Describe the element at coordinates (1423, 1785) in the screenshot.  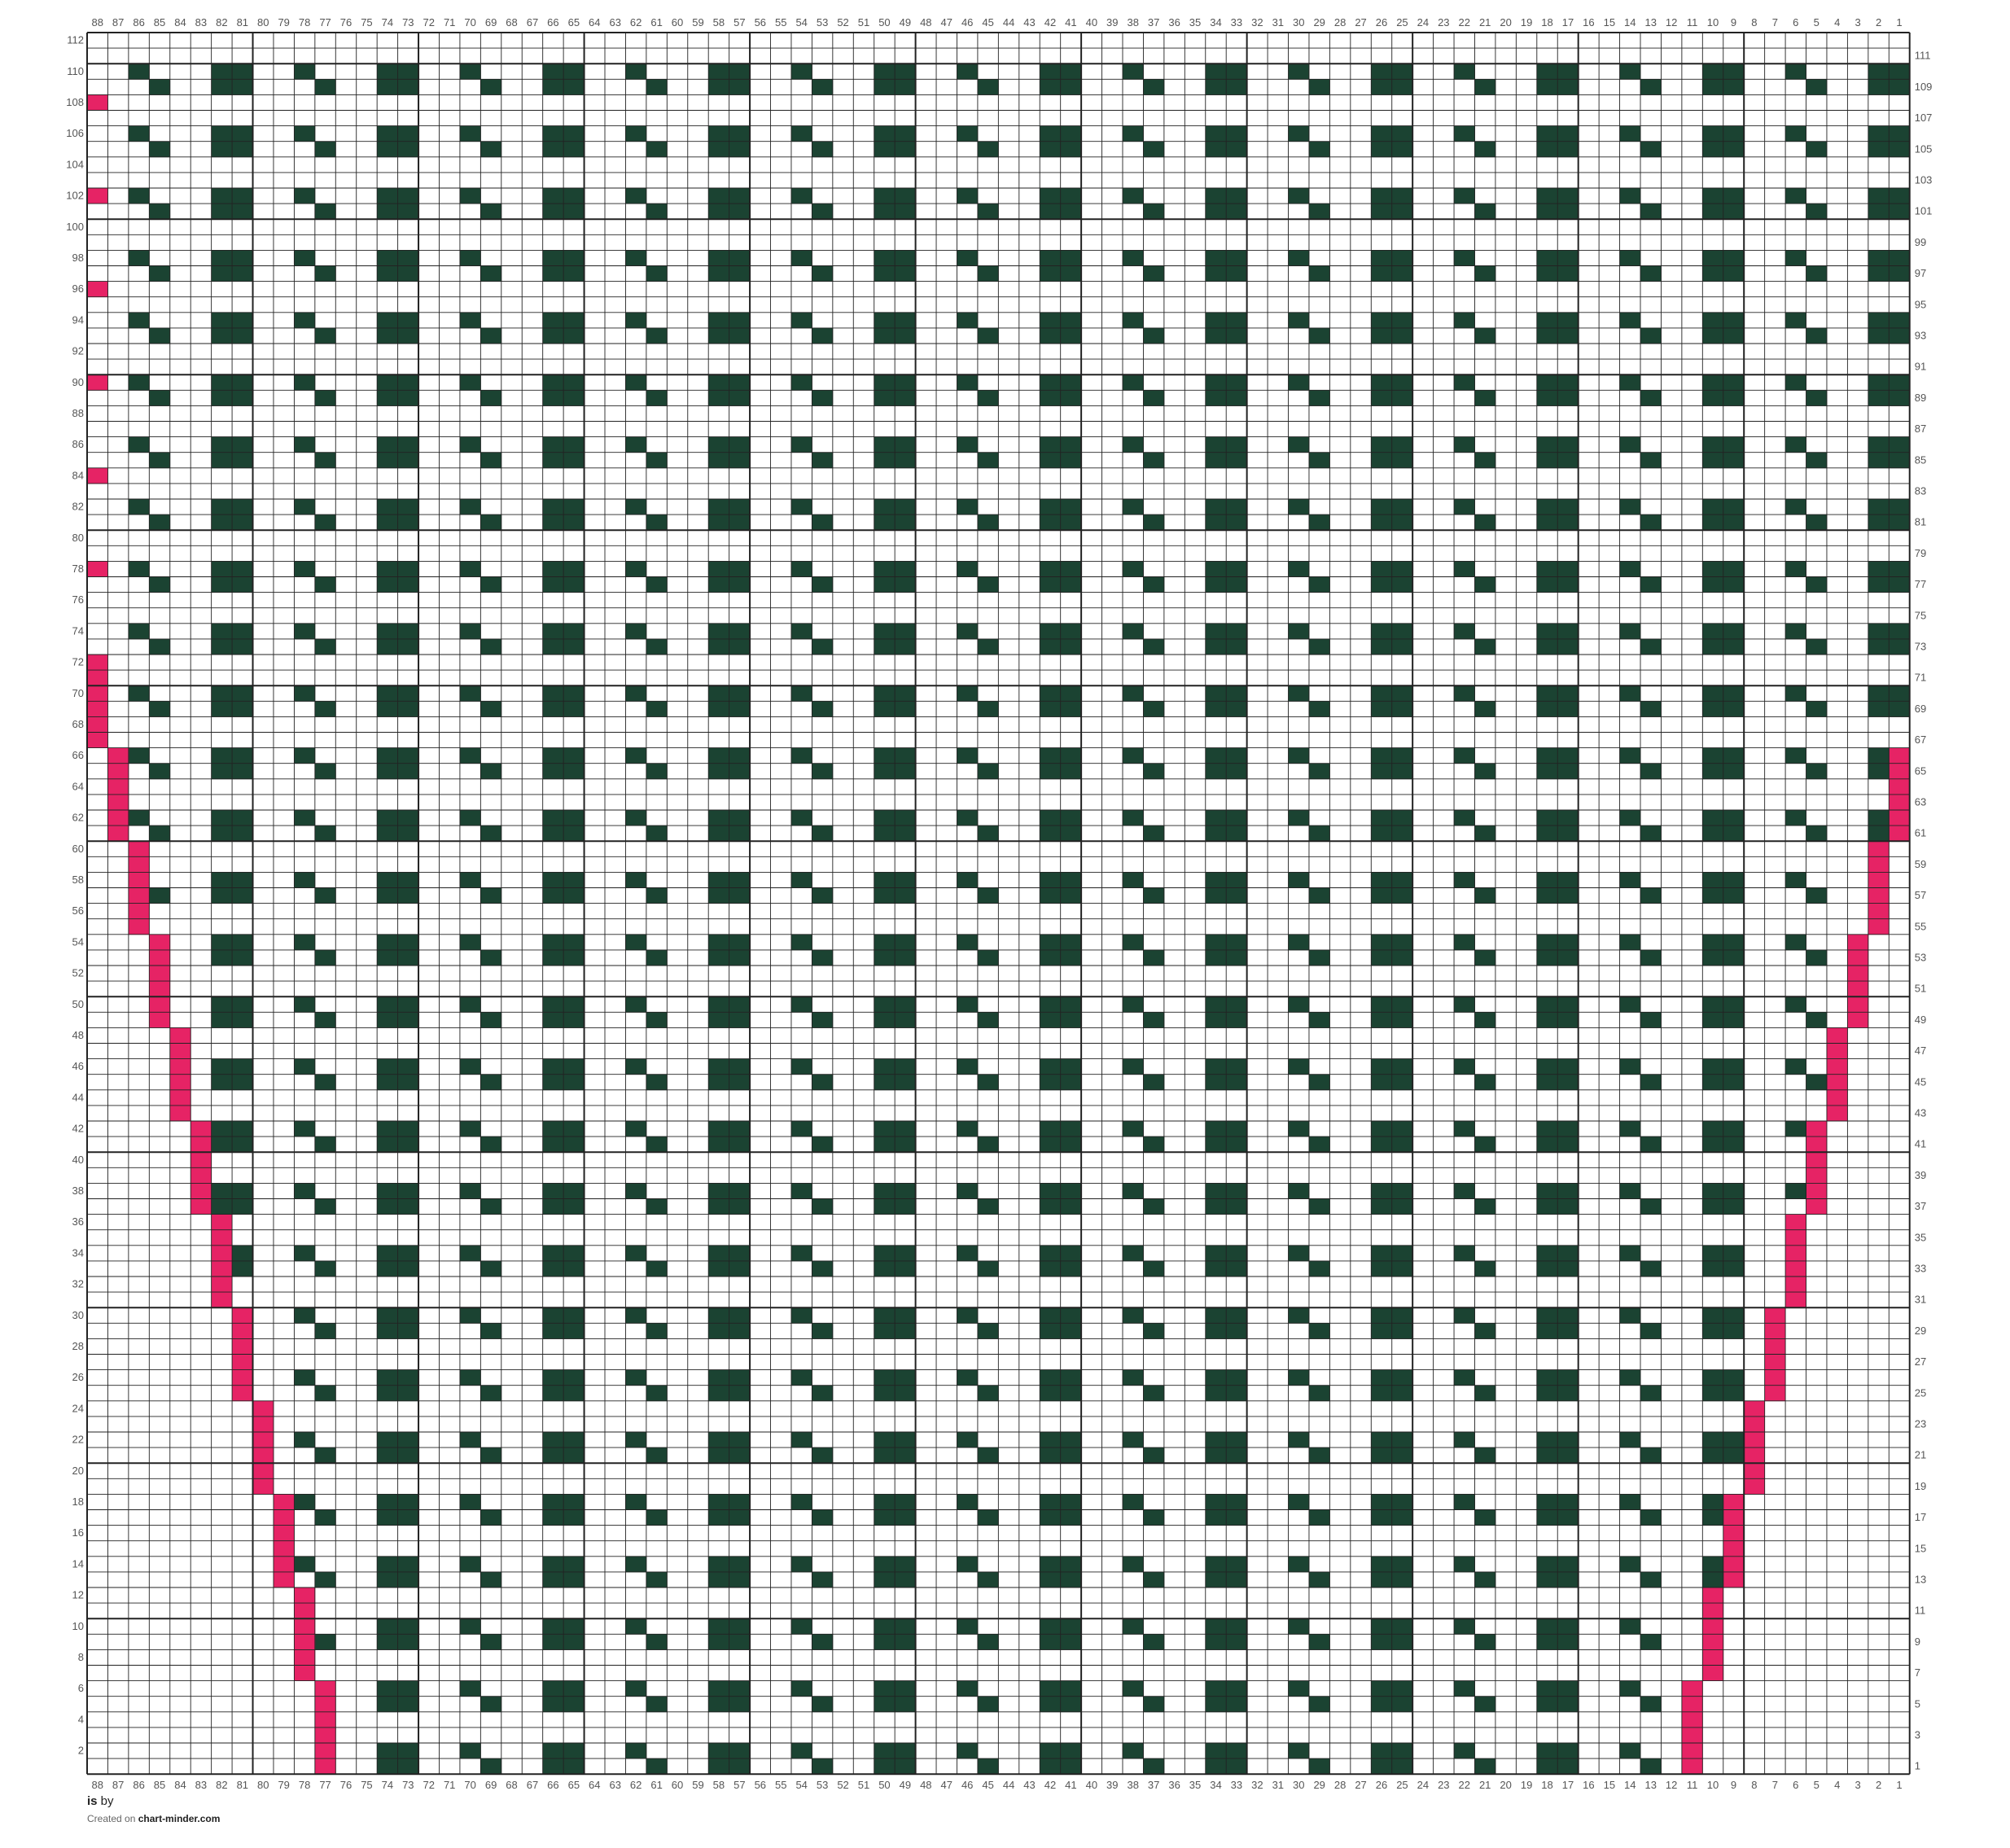
I see `column-label-bottom: 24` at that location.